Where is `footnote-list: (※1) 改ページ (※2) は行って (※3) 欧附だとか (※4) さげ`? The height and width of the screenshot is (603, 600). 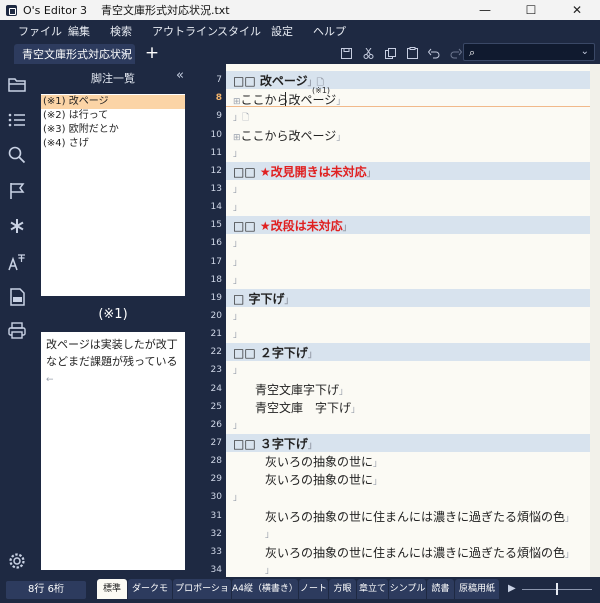 footnote-list: (※1) 改ページ (※2) は行って (※3) 欧附だとか (※4) さげ is located at coordinates (113, 195).